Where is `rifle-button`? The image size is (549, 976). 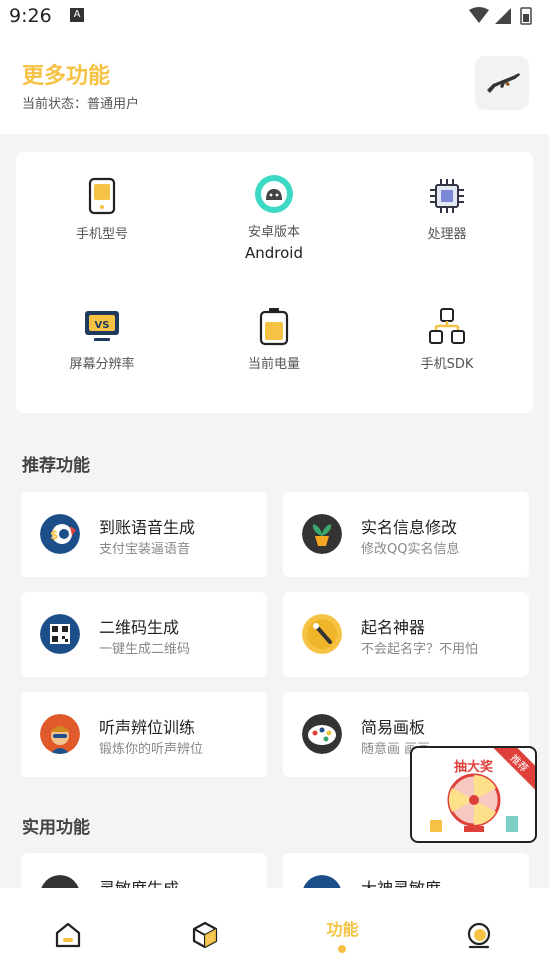
rifle-button is located at coordinates (502, 83).